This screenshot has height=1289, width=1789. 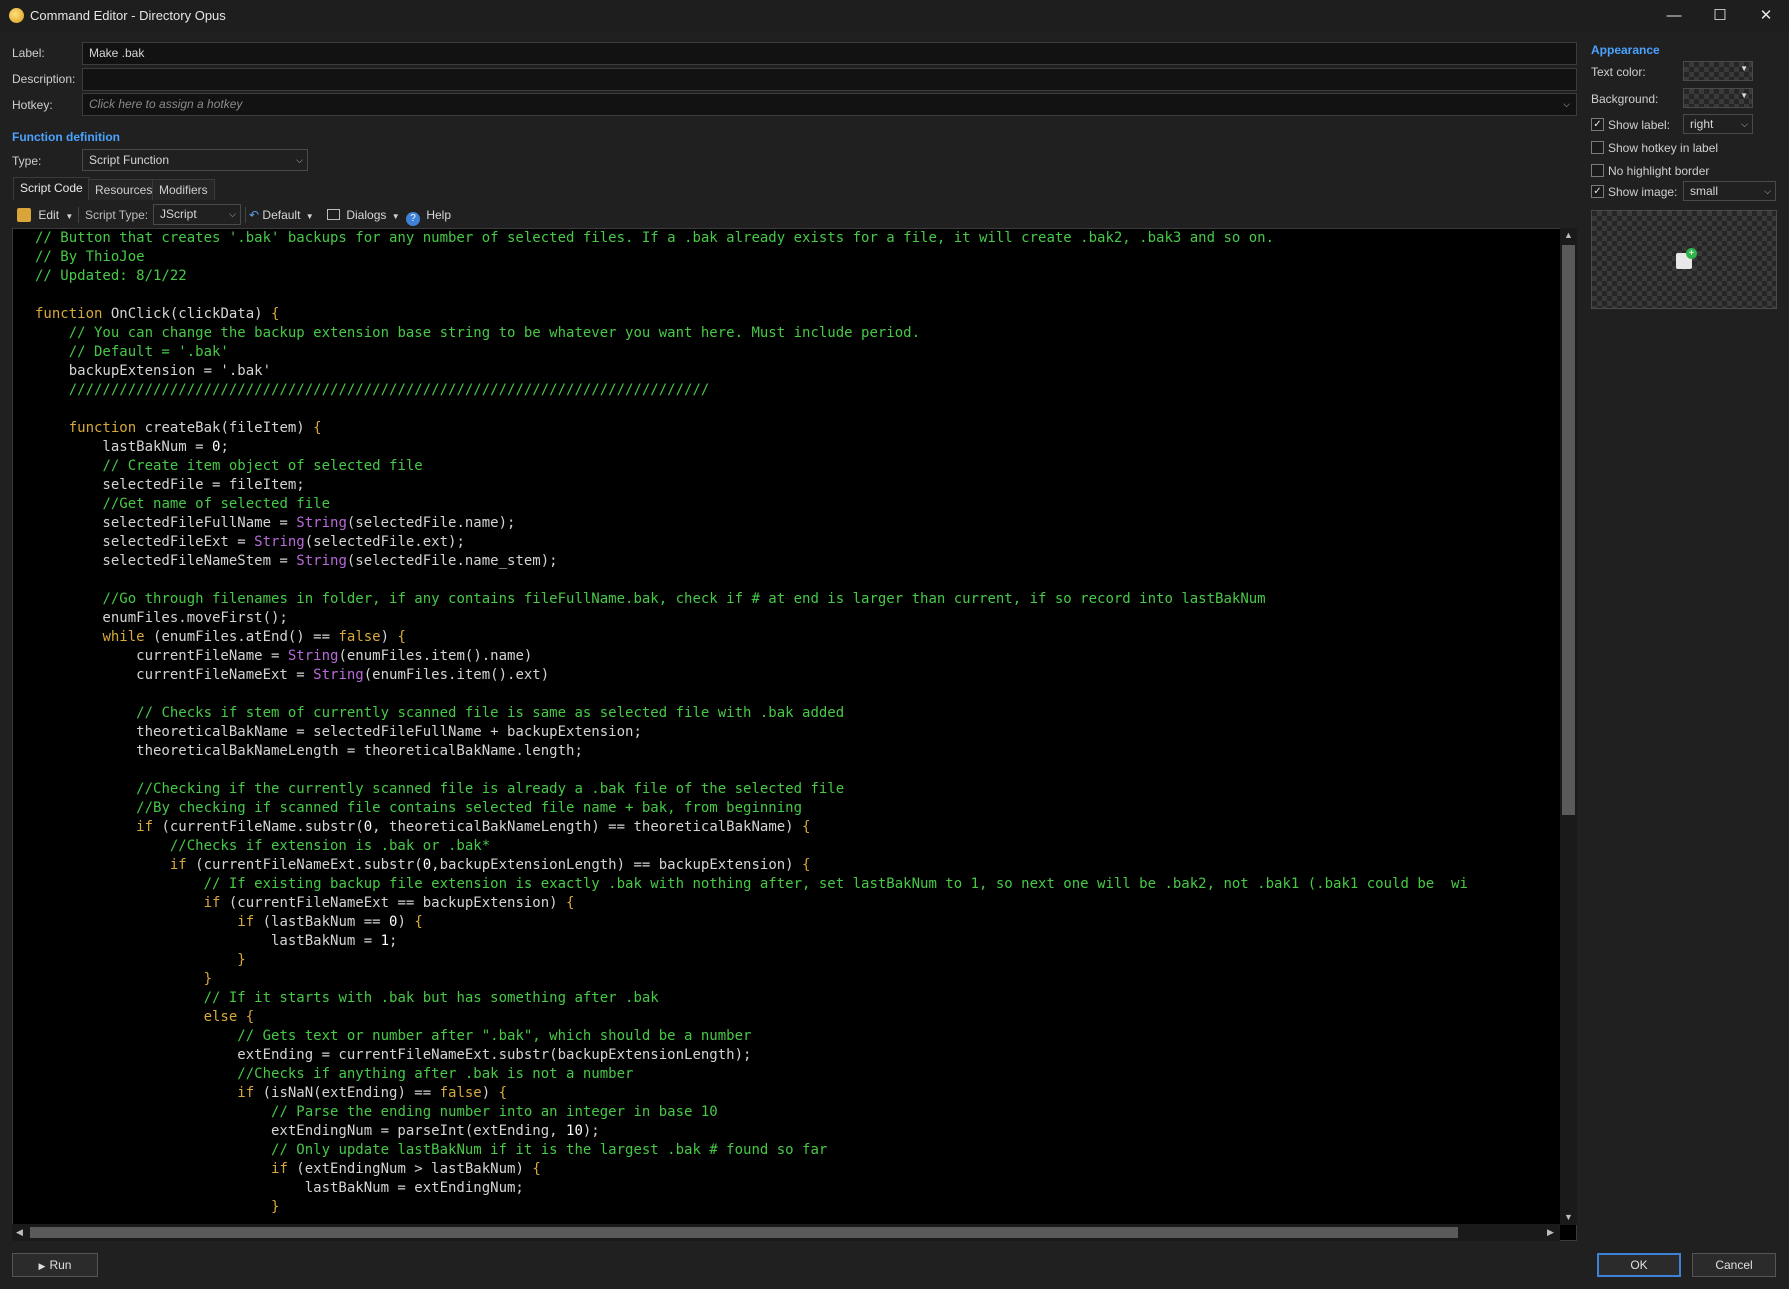 I want to click on code-line: while (enumFiles.atEnd() == false) {, so click(x=254, y=637).